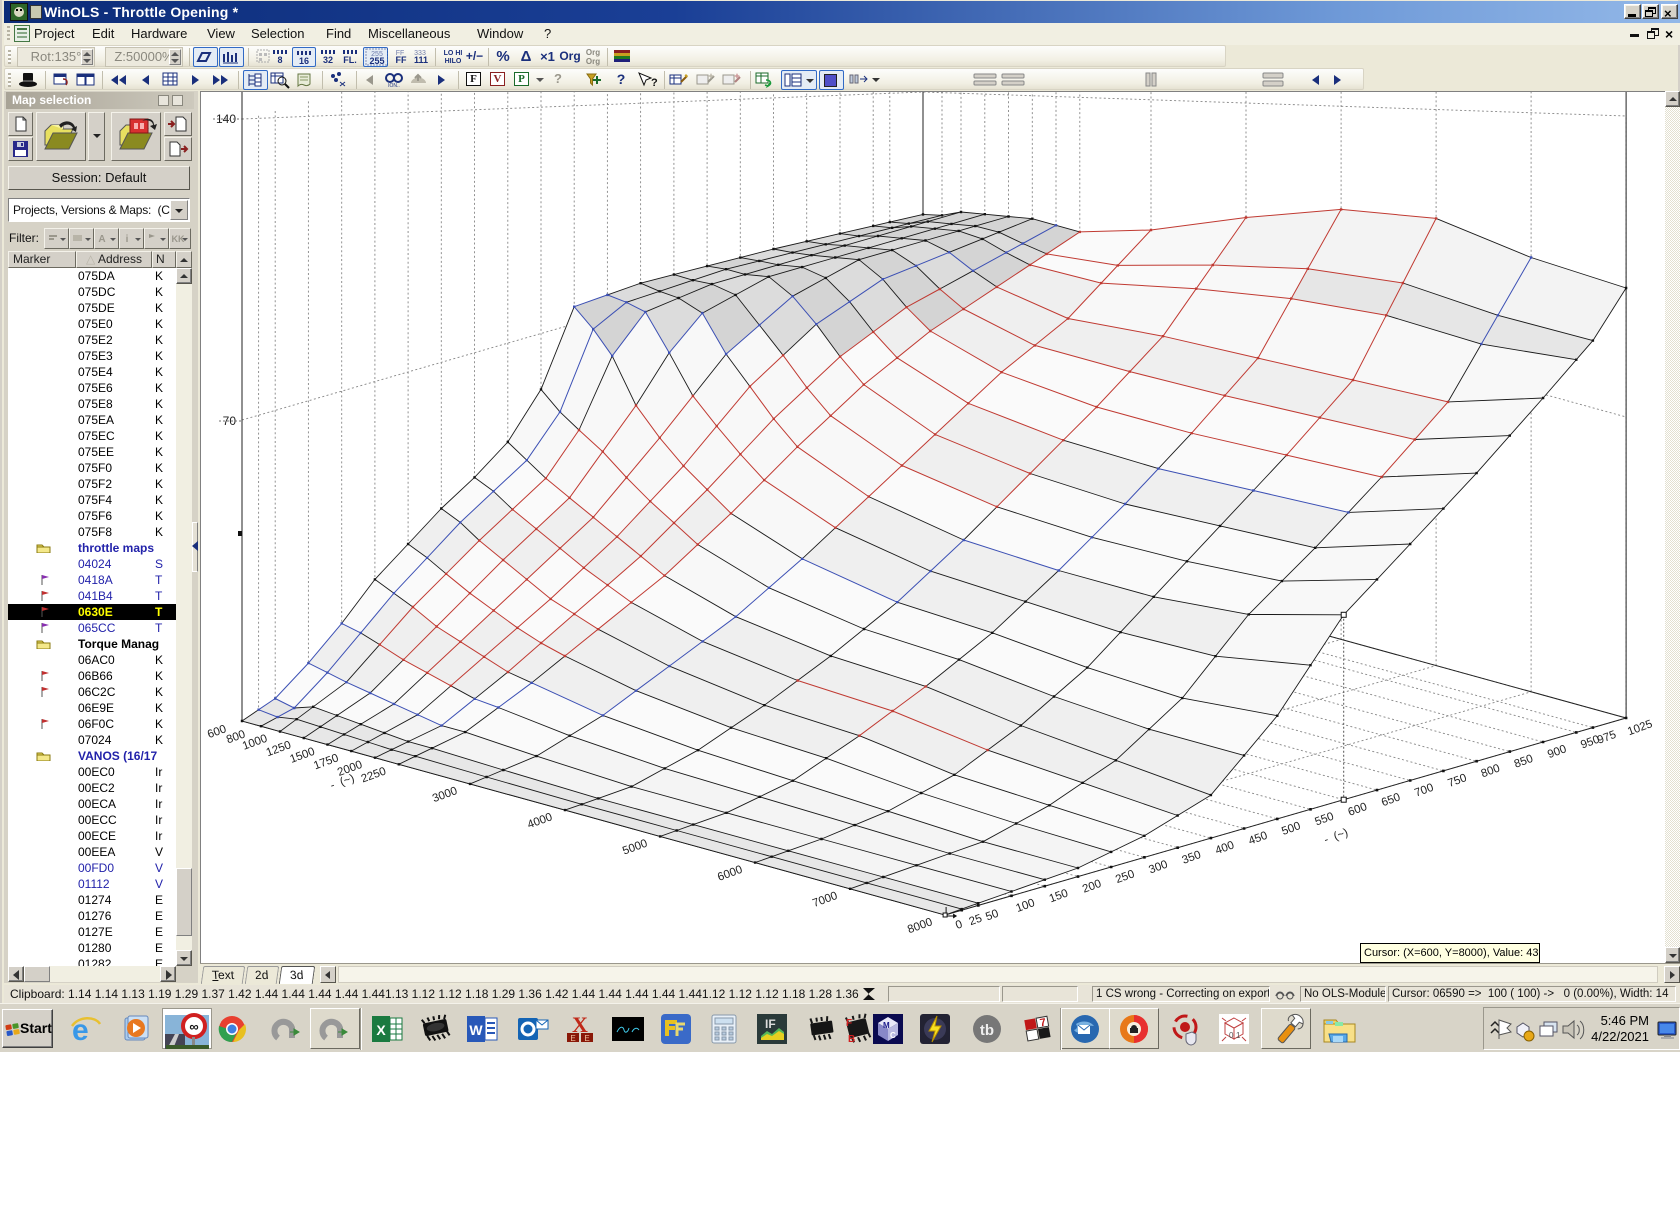  I want to click on svg-text: 0, so click(1231, 1035).